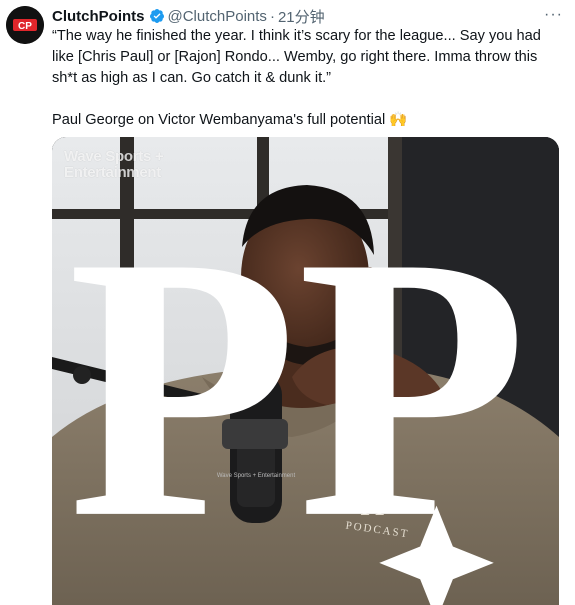 The height and width of the screenshot is (605, 575). What do you see at coordinates (553, 15) in the screenshot?
I see `more-options-icon: ···` at bounding box center [553, 15].